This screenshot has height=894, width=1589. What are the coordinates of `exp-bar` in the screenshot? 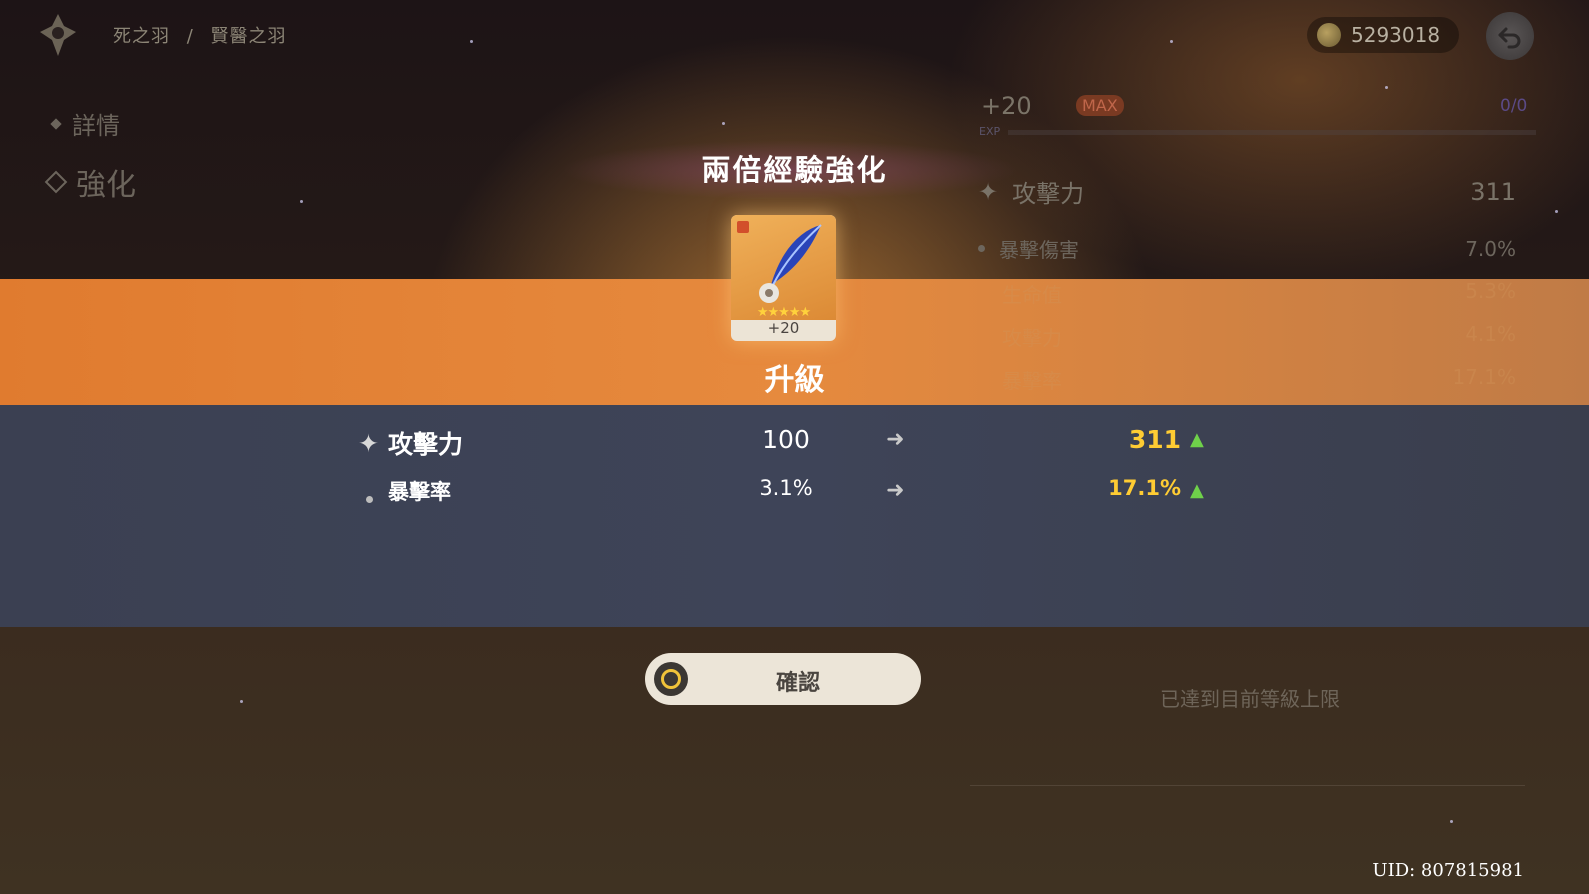 It's located at (1272, 132).